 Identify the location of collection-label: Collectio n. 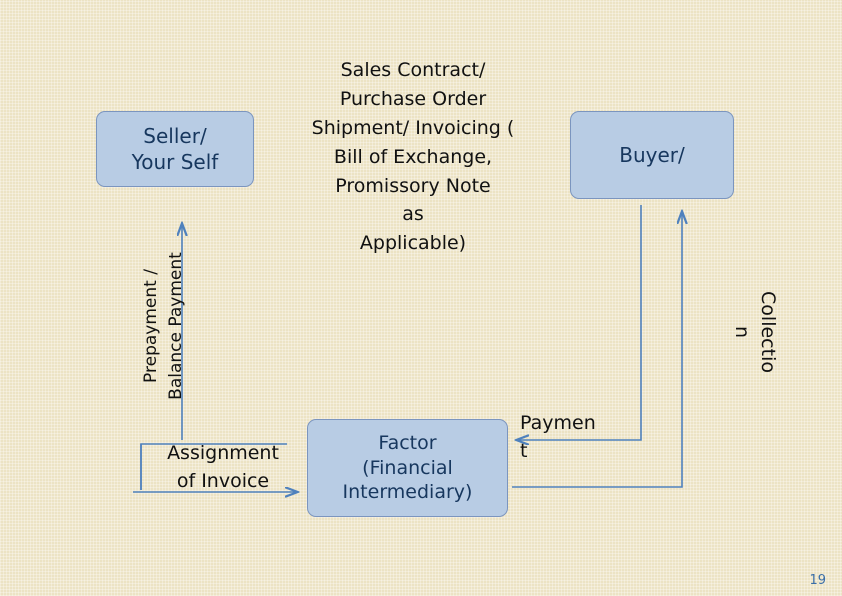
(755, 332).